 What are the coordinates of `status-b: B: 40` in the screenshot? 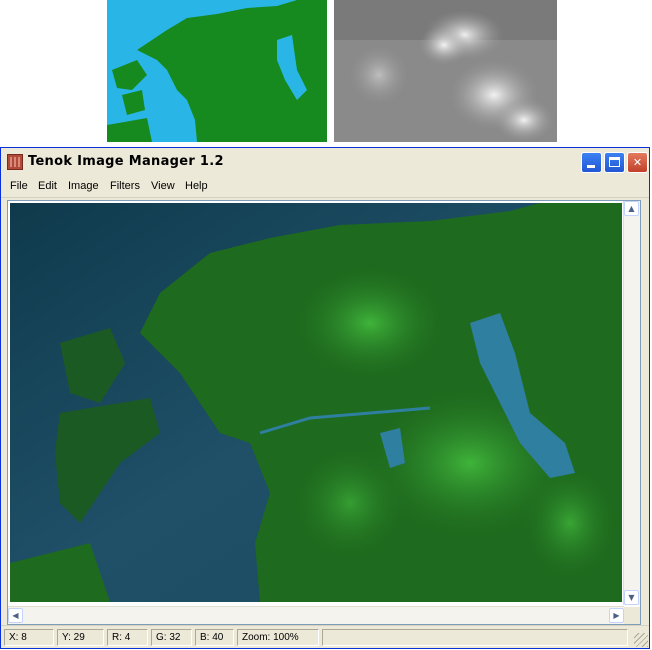 It's located at (214, 637).